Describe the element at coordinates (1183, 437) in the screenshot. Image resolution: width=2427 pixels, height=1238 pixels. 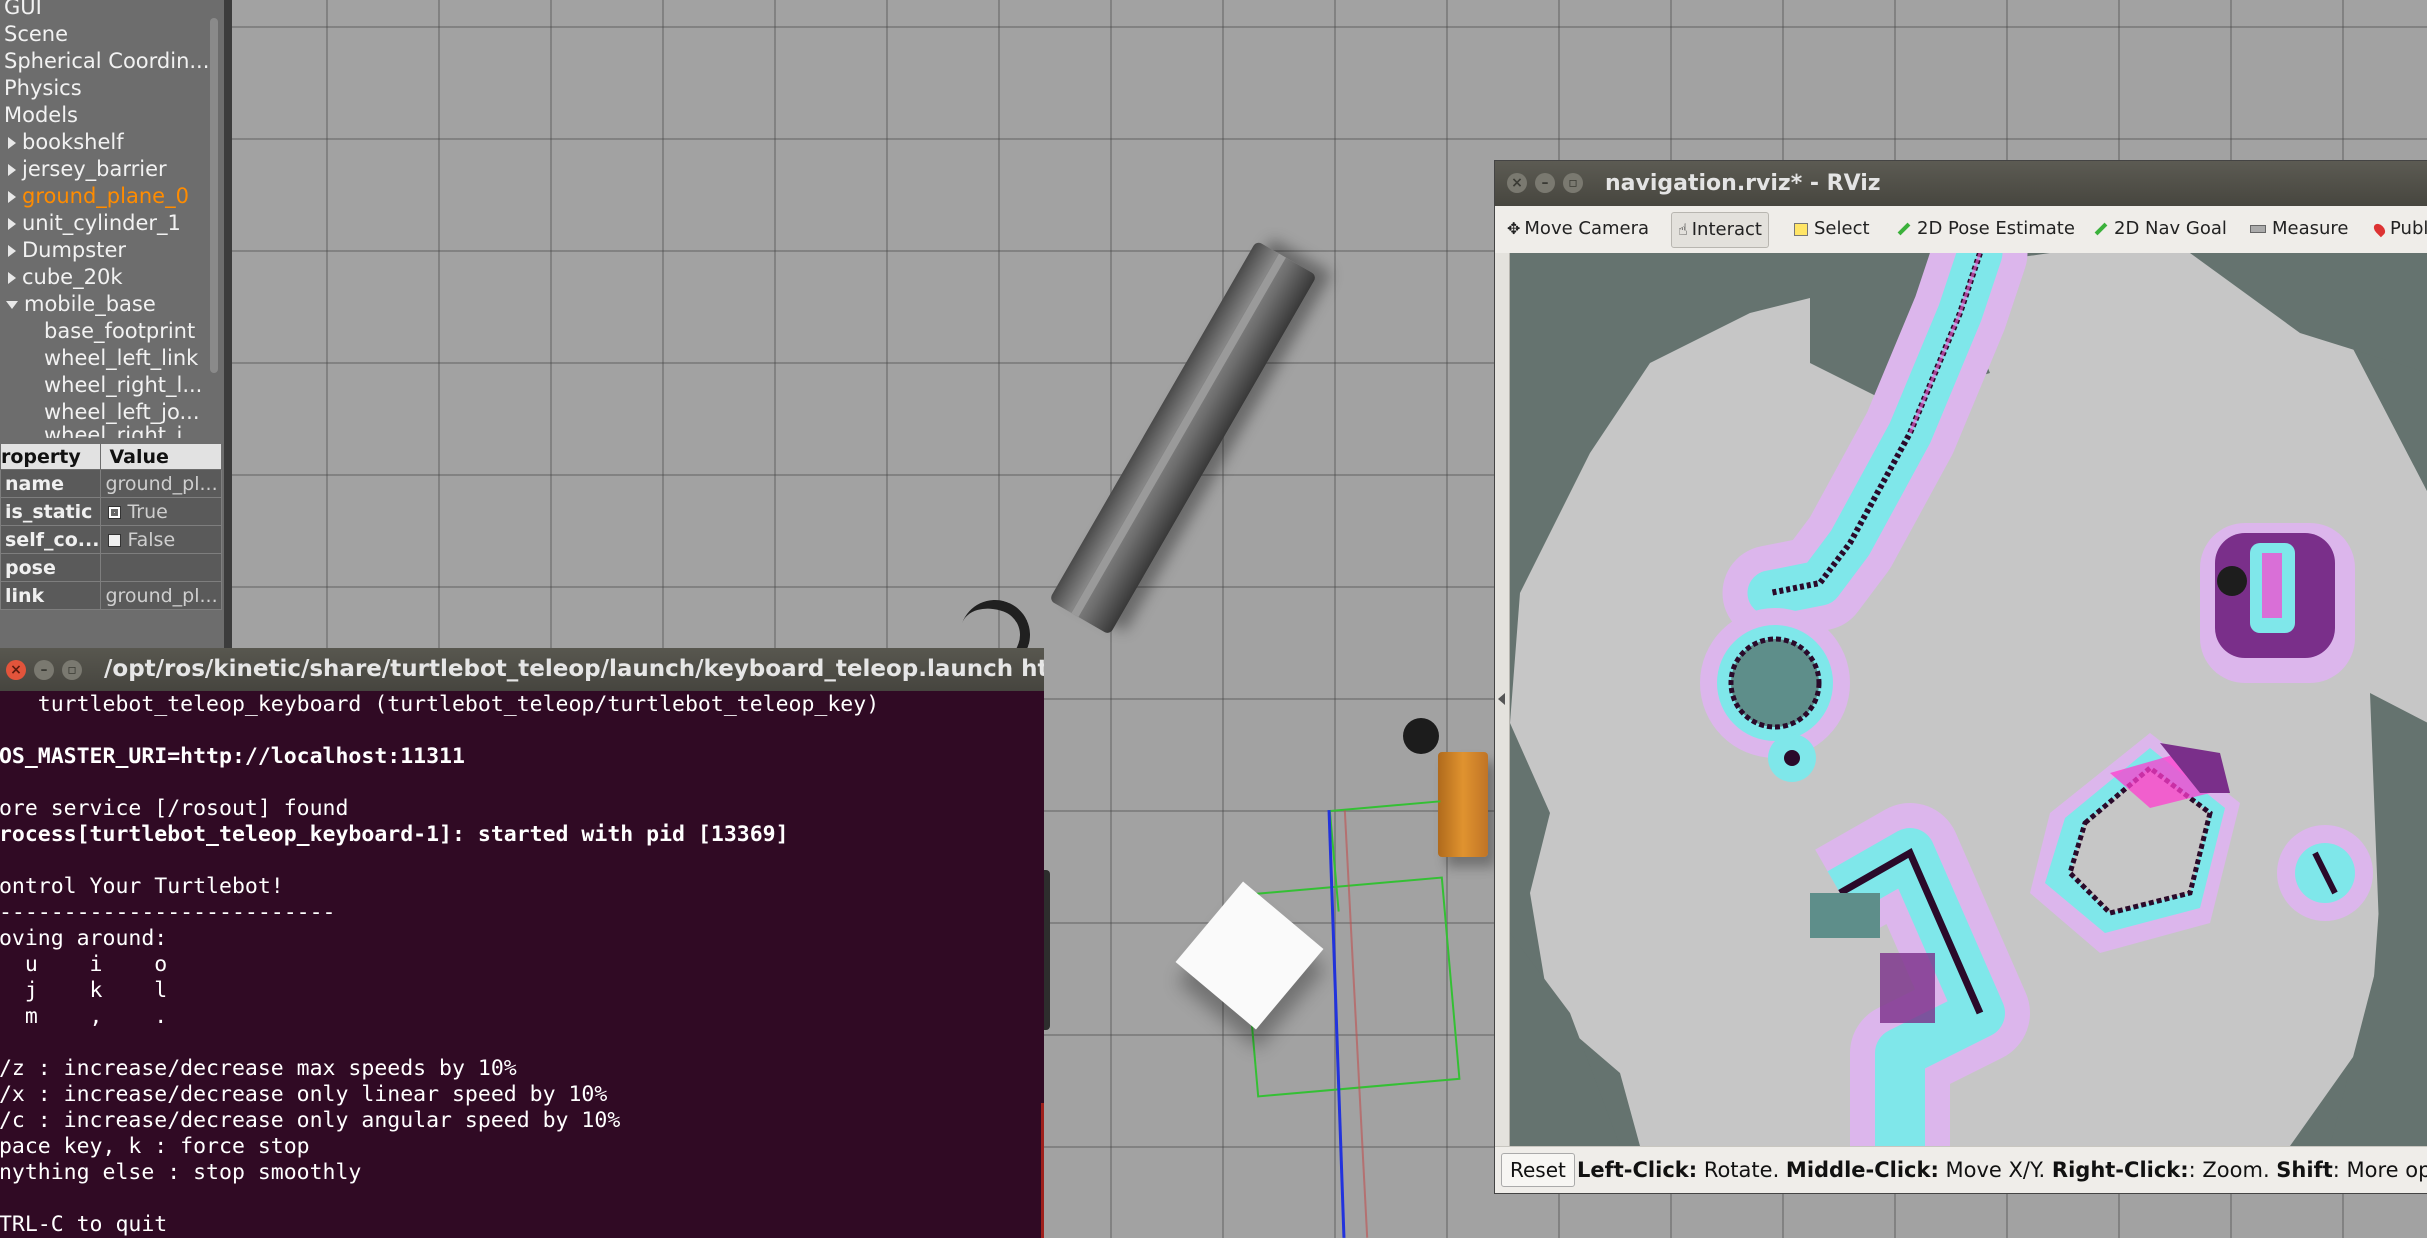
I see `jersey-barrier-model` at that location.